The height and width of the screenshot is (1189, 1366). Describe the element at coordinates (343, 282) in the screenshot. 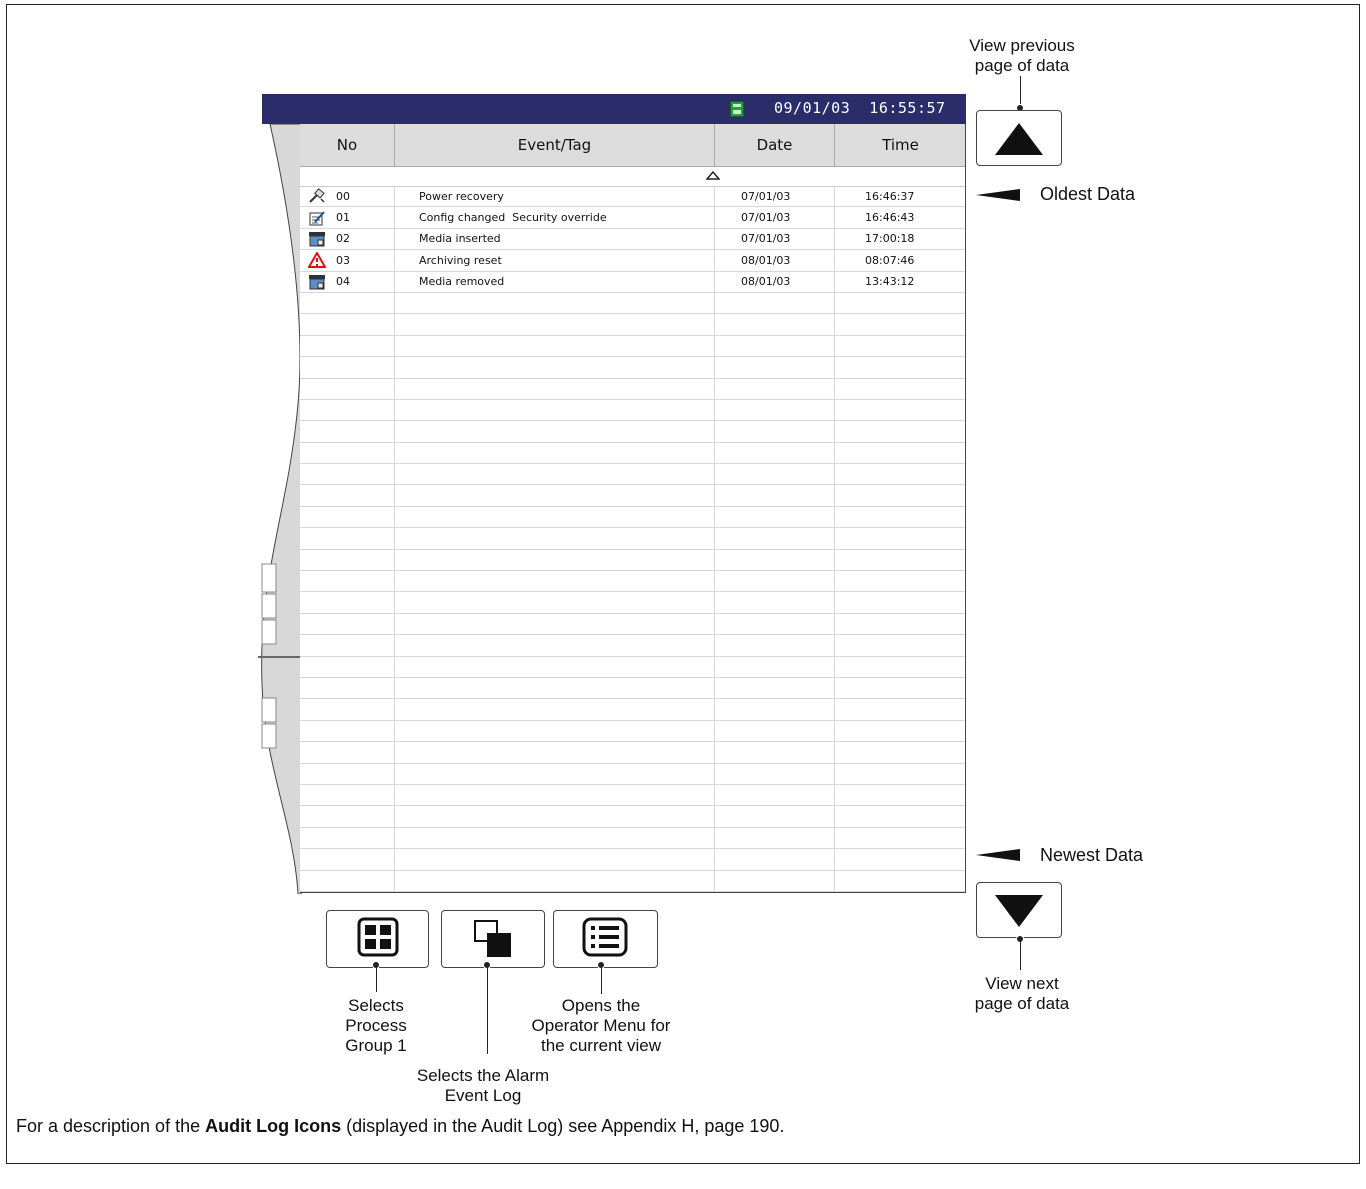

I see `row-number: 04` at that location.